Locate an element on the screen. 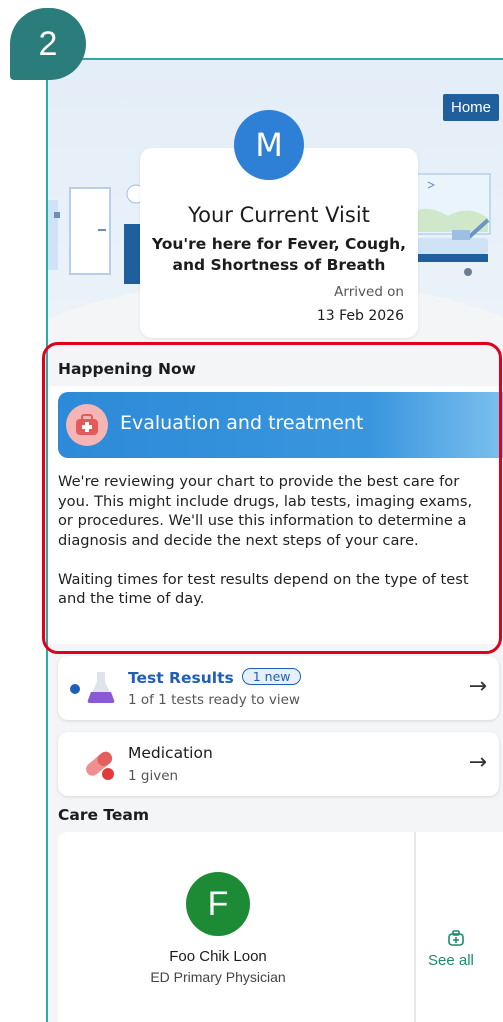 This screenshot has width=503, height=1022. care-team-title: Care Team is located at coordinates (104, 815).